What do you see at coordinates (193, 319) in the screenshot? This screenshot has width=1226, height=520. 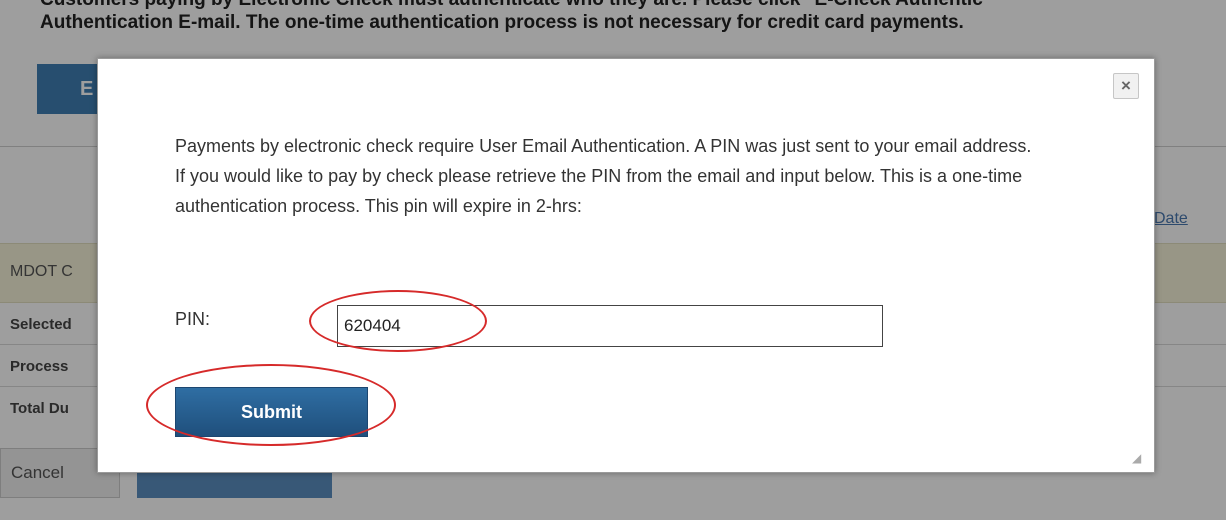 I see `pin-label: PIN:` at bounding box center [193, 319].